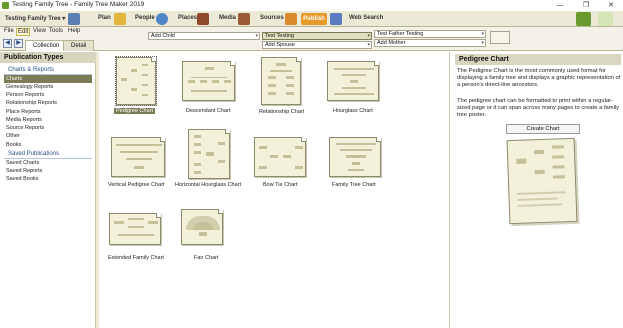 Image resolution: width=623 pixels, height=328 pixels. I want to click on bookshelf-icon, so click(244, 19).